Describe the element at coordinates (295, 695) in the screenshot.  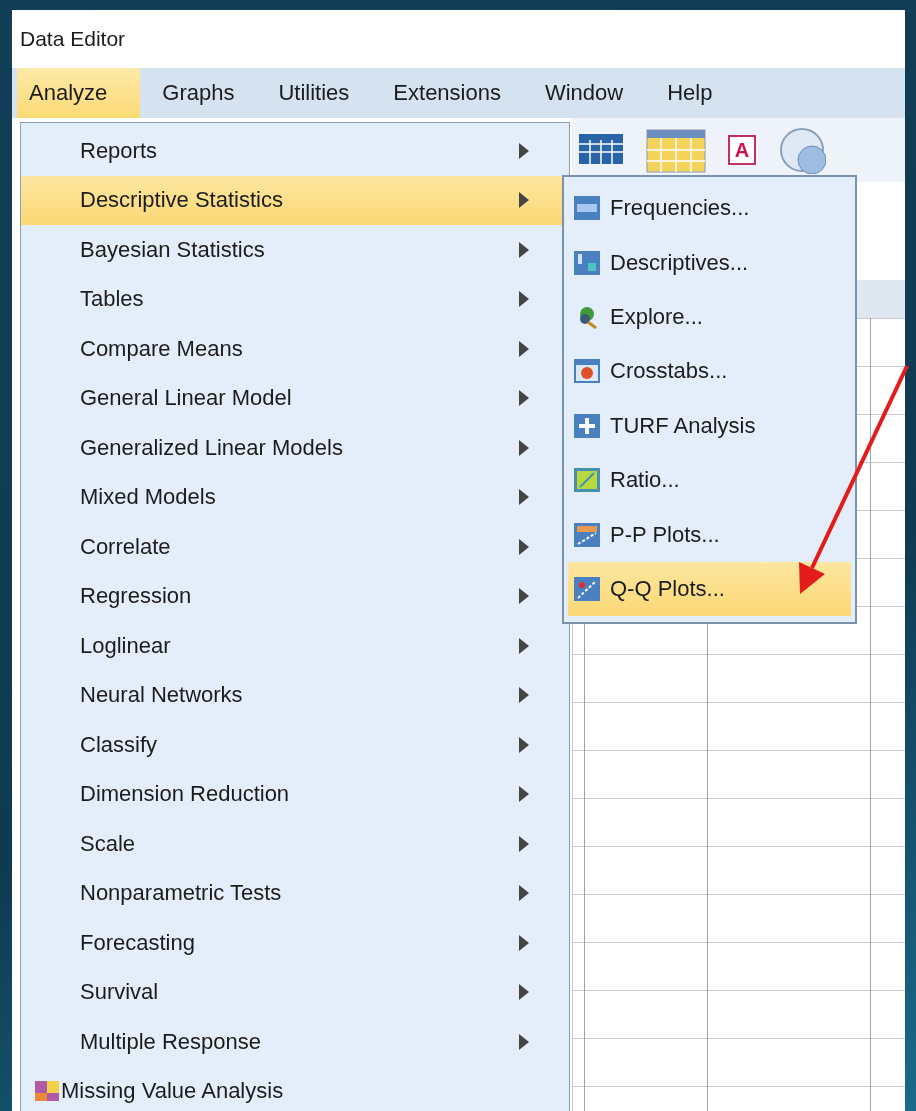
I see `menu-item: Neural Networks` at that location.